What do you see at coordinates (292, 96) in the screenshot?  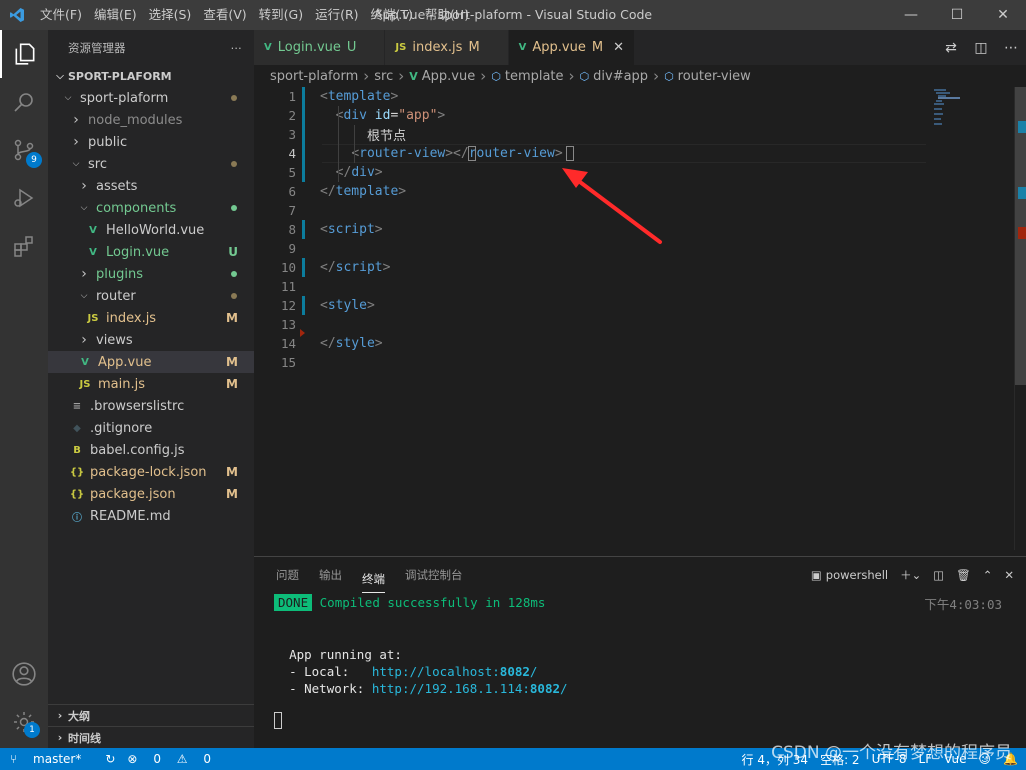 I see `line-number: 1` at bounding box center [292, 96].